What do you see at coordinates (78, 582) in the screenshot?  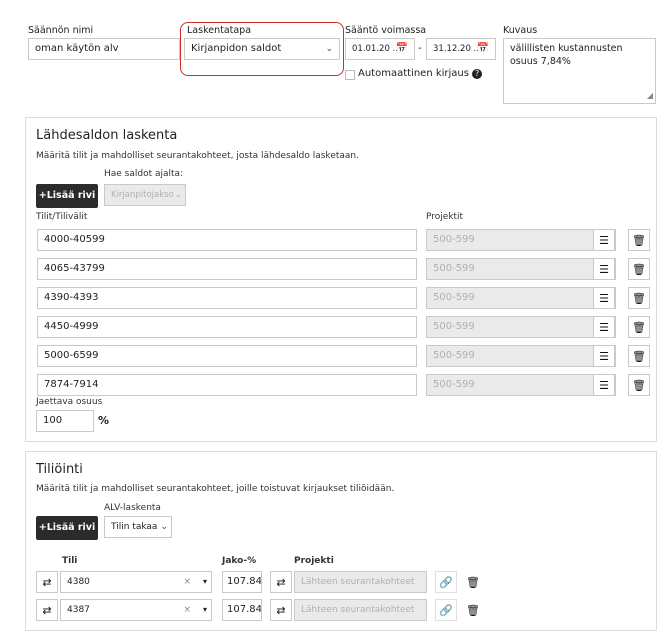 I see `posting-account-value: 4380` at bounding box center [78, 582].